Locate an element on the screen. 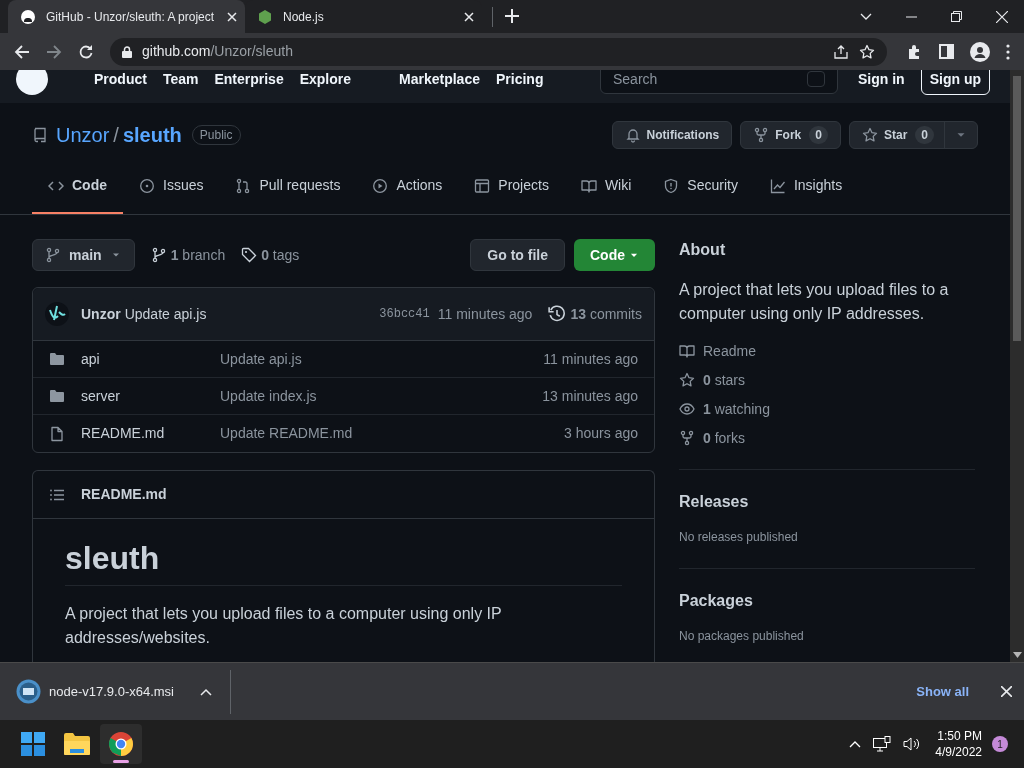 The width and height of the screenshot is (1024, 768). commit-time: 13 minutes ago is located at coordinates (590, 396).